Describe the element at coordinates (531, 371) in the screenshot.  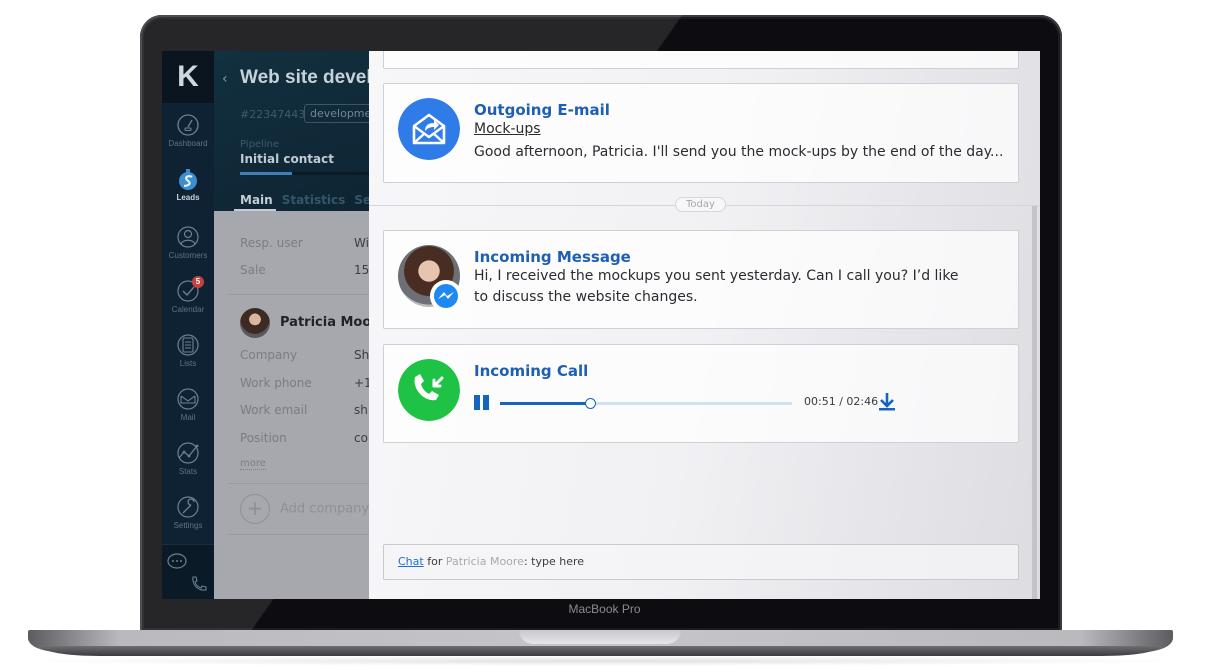
I see `card-title: Incoming Call` at that location.